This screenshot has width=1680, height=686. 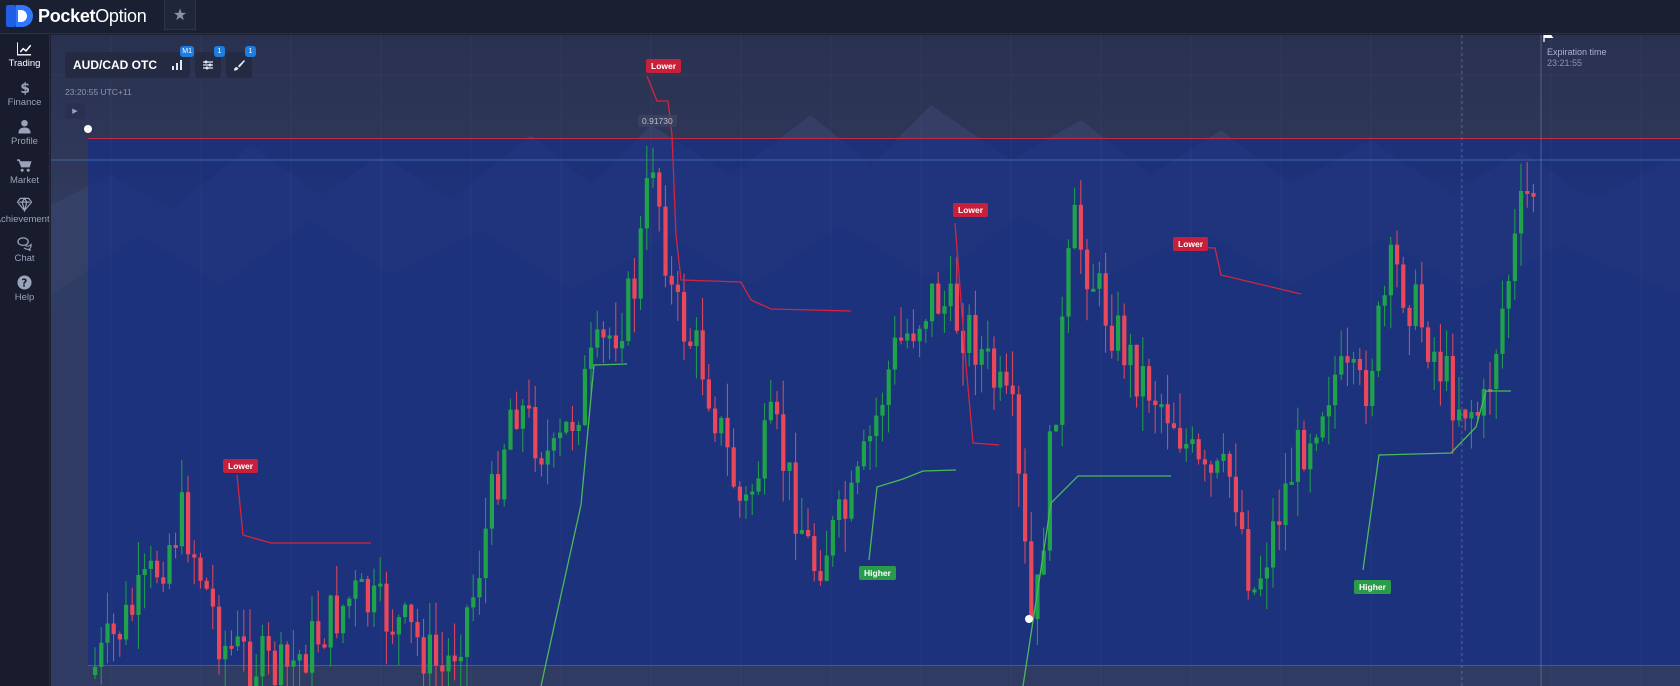 What do you see at coordinates (24, 288) in the screenshot?
I see `sidebar-item-help: ? Help` at bounding box center [24, 288].